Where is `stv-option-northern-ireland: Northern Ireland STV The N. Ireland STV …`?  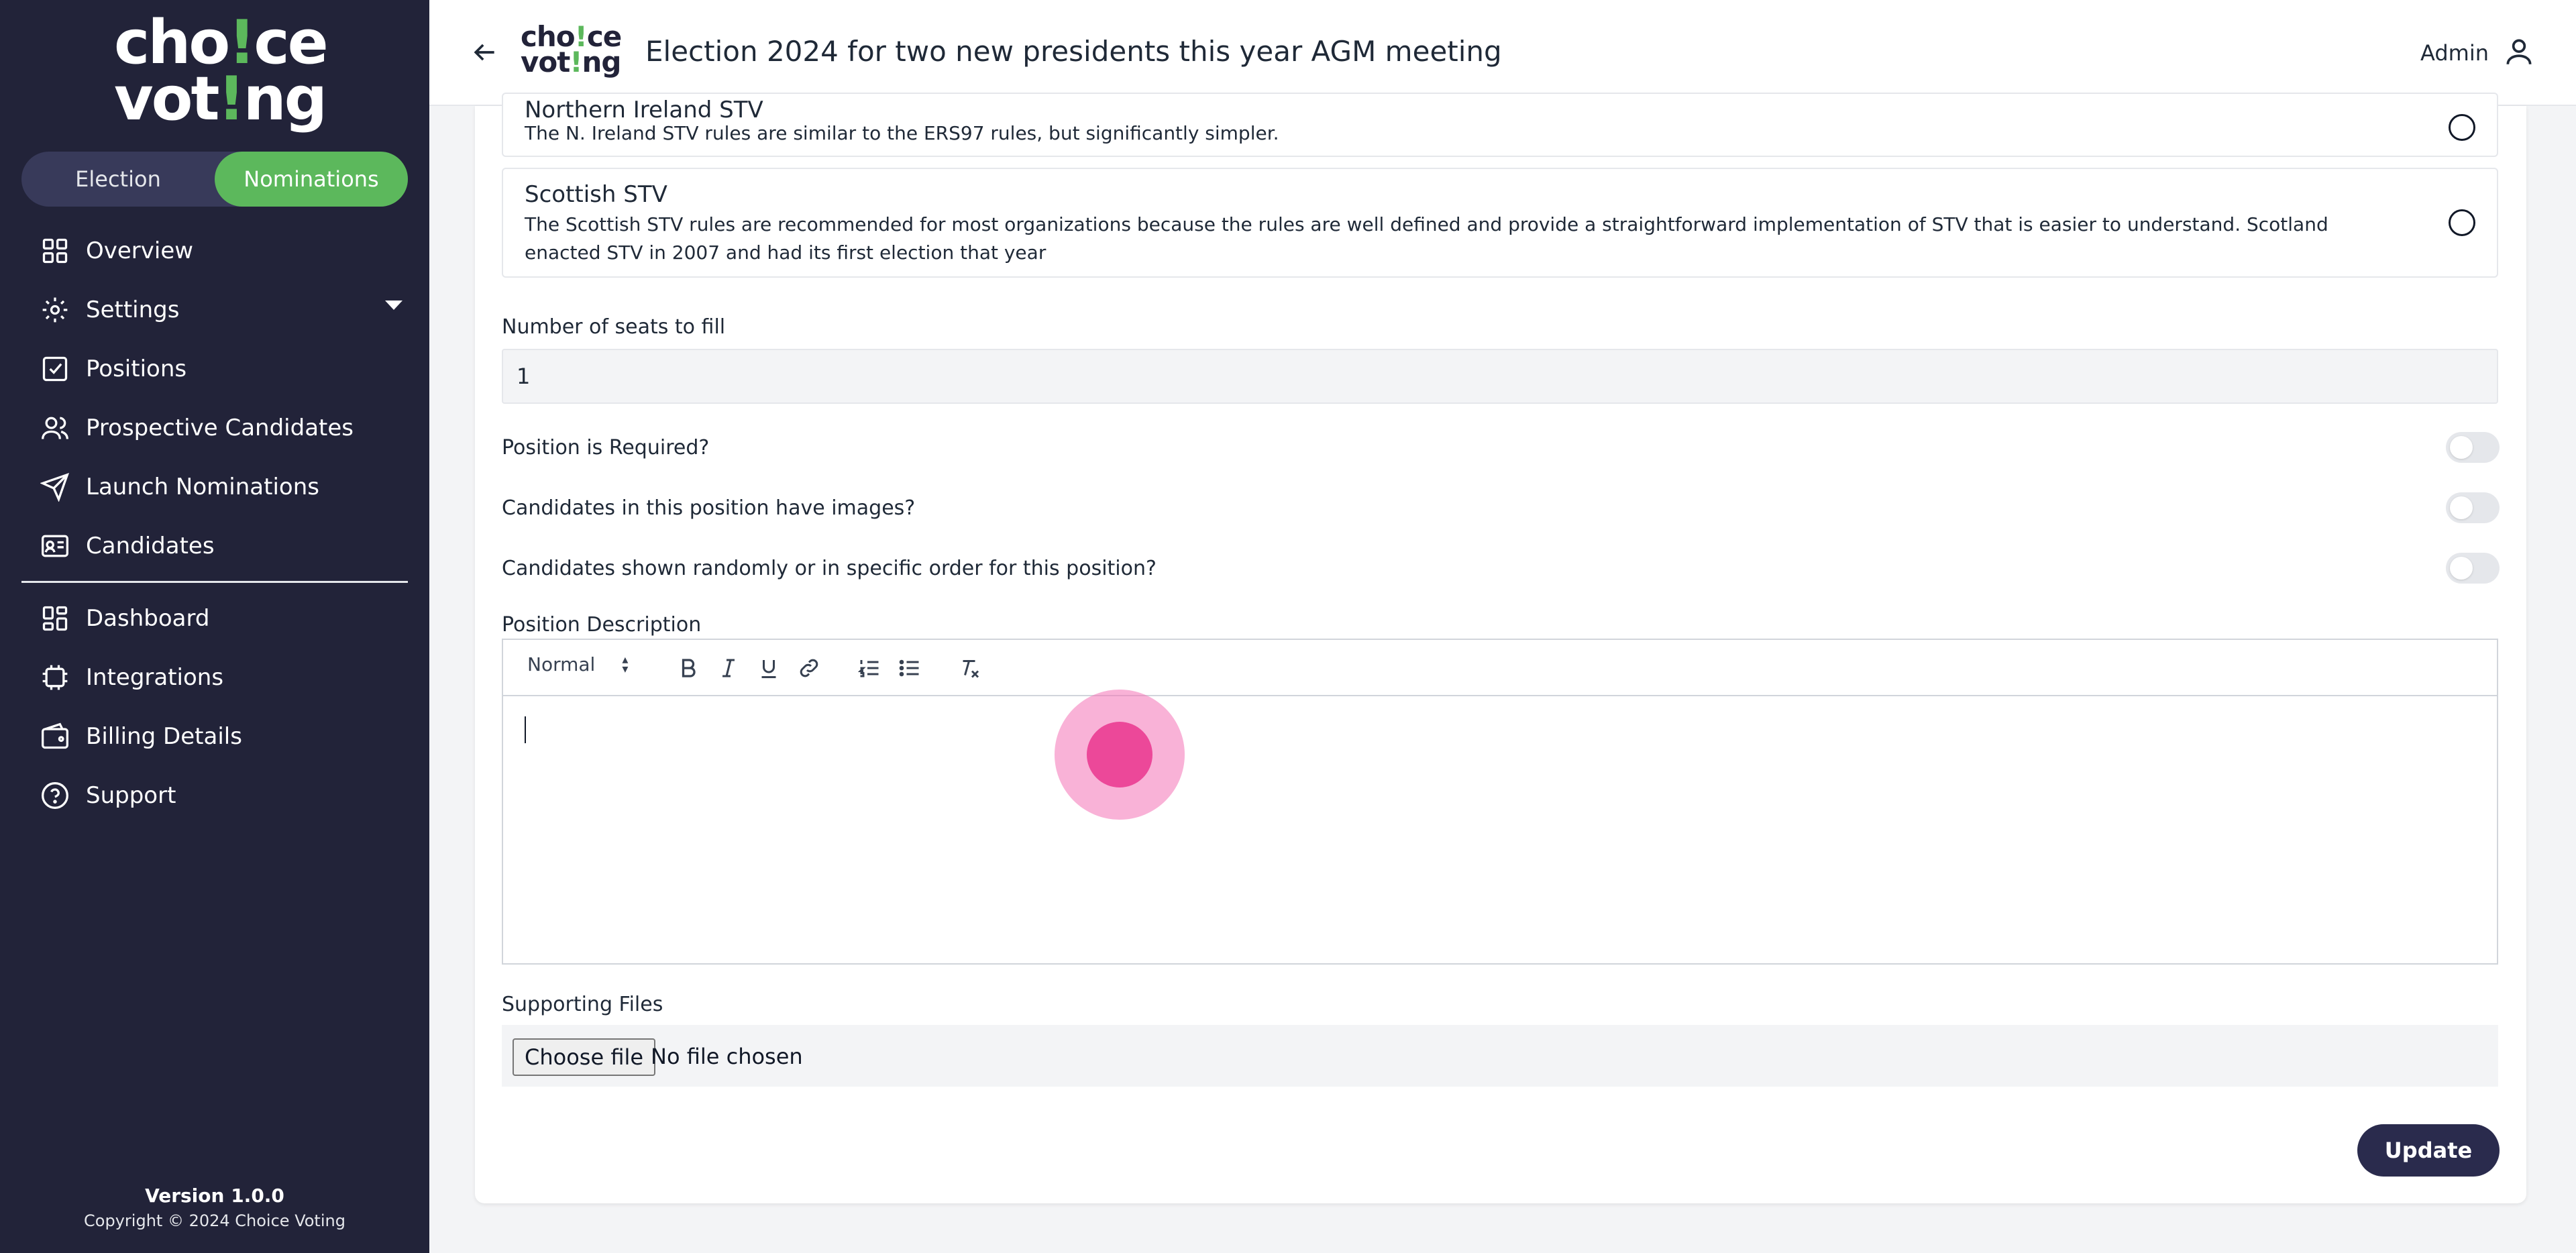 stv-option-northern-ireland: Northern Ireland STV The N. Ireland STV … is located at coordinates (1500, 125).